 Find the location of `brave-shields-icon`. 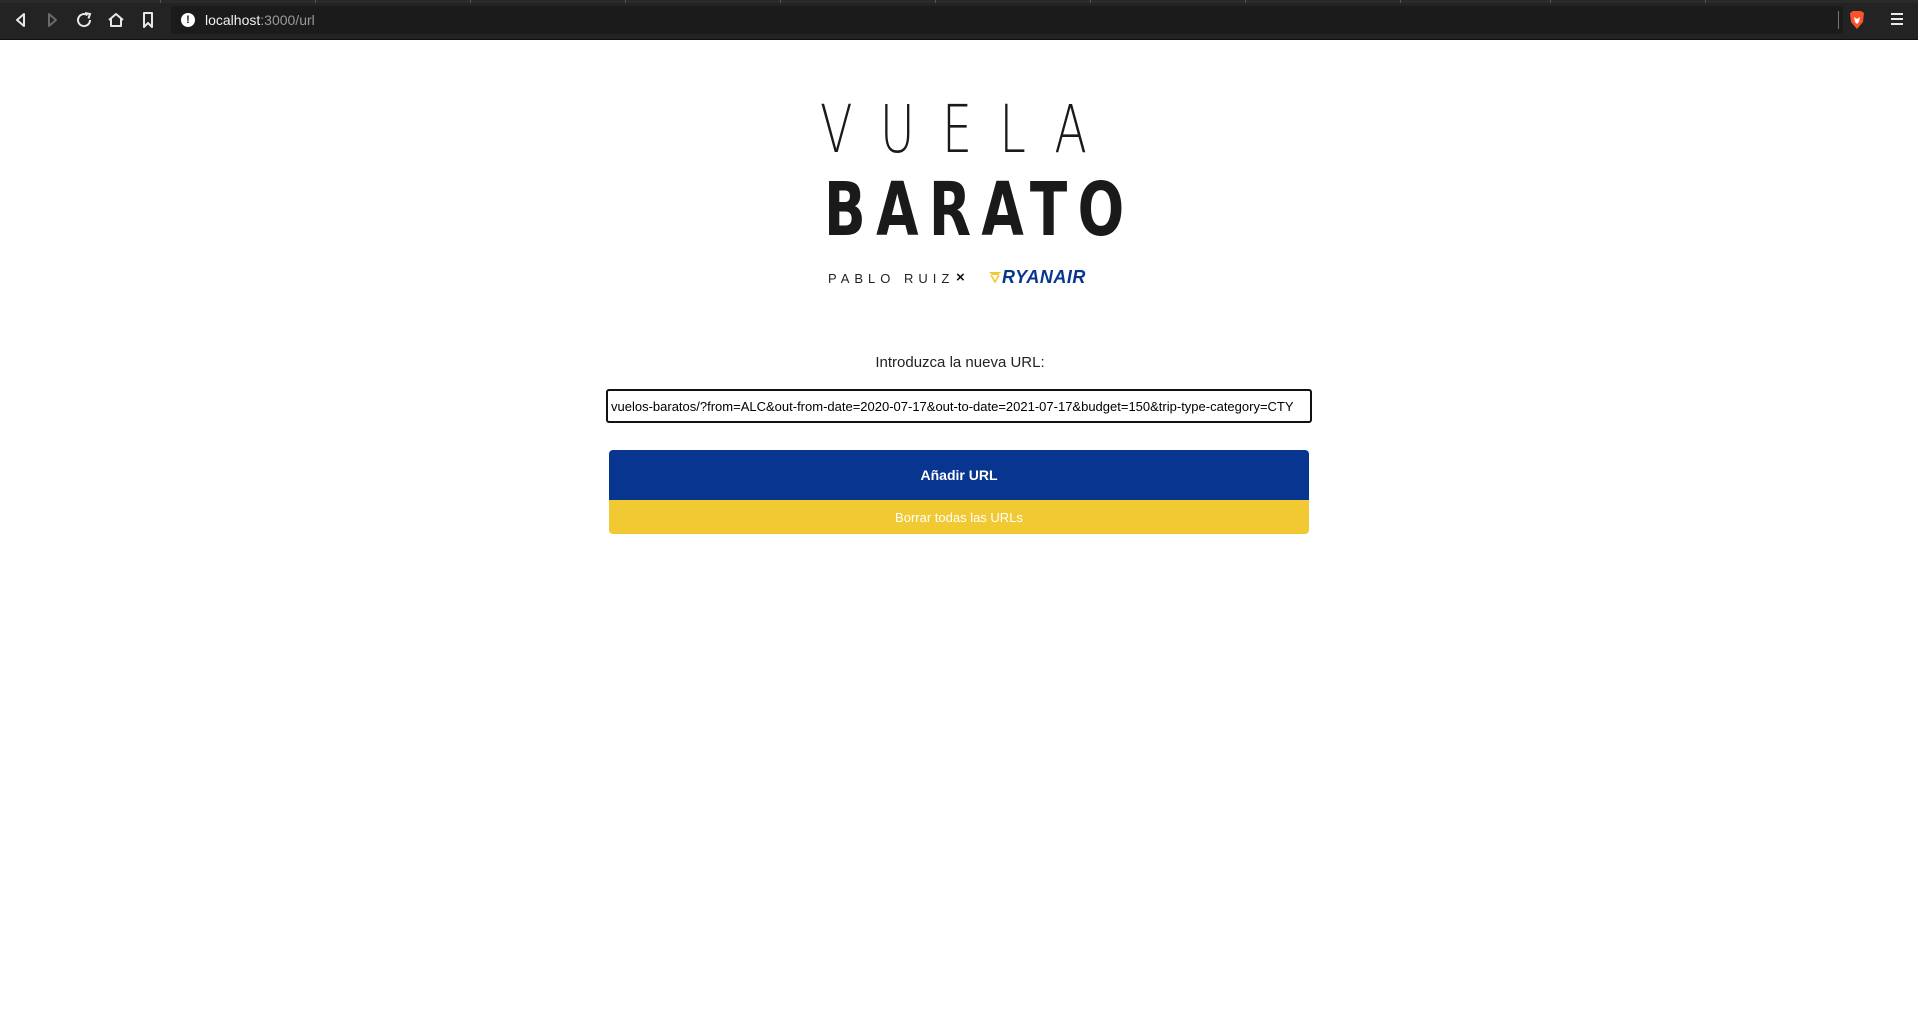

brave-shields-icon is located at coordinates (1857, 20).